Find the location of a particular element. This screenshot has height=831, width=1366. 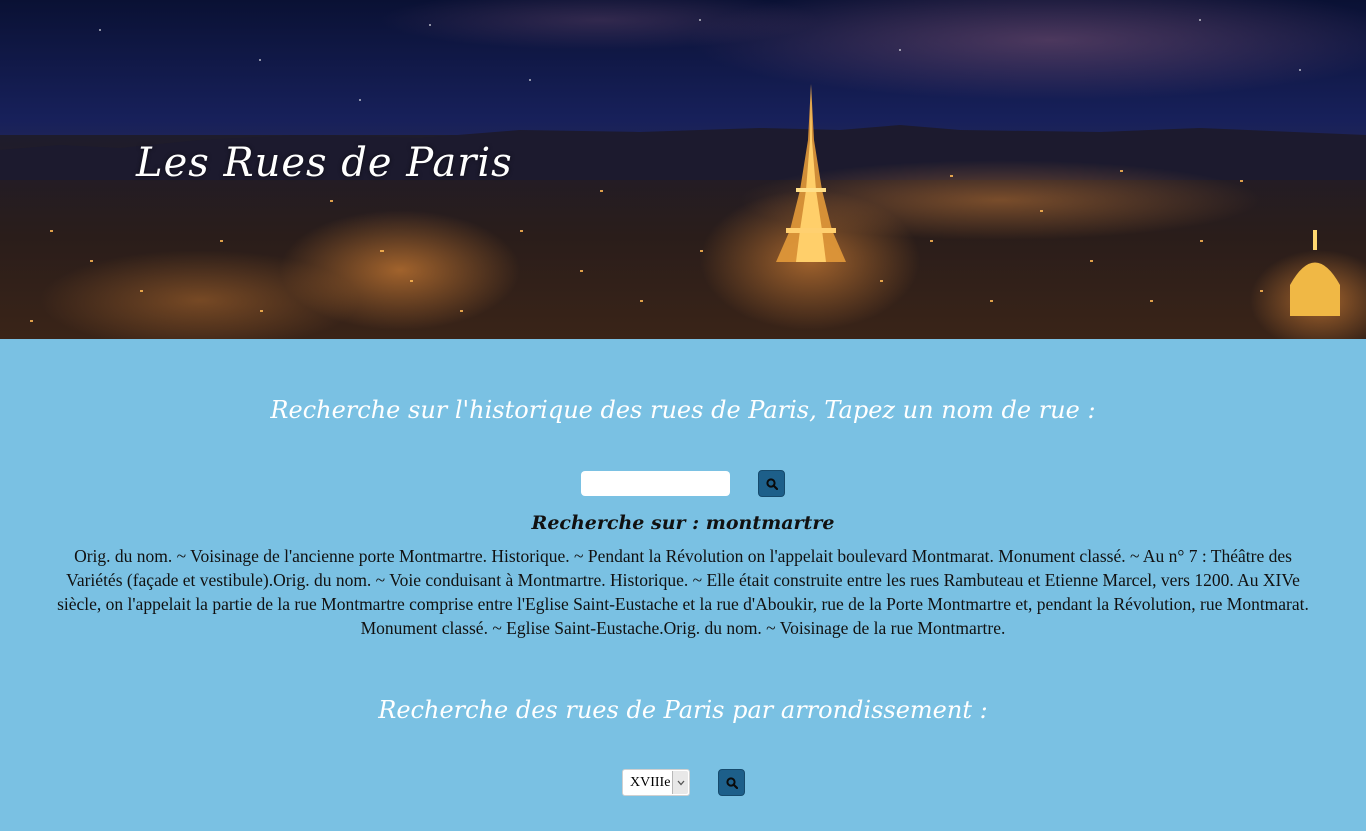

street-search-input is located at coordinates (655, 483).